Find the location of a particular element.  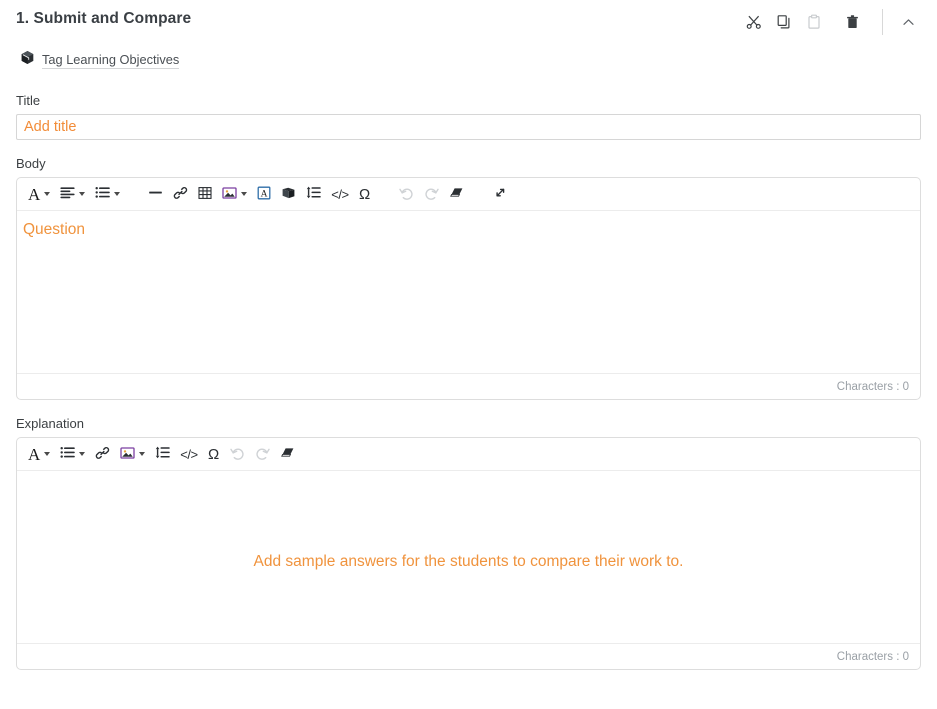

align-button is located at coordinates (72, 194).